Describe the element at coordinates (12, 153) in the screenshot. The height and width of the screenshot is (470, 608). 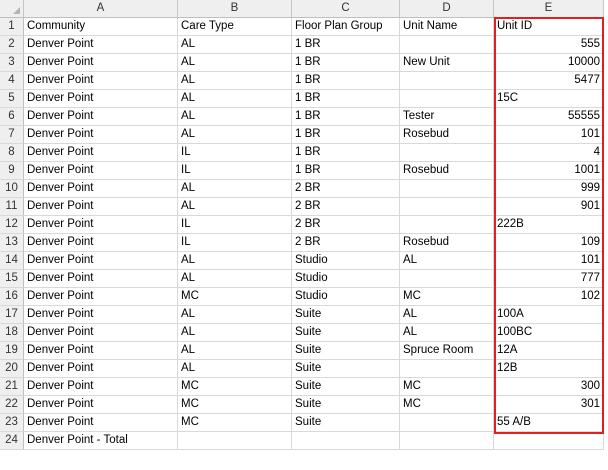
I see `row-number: 8` at that location.